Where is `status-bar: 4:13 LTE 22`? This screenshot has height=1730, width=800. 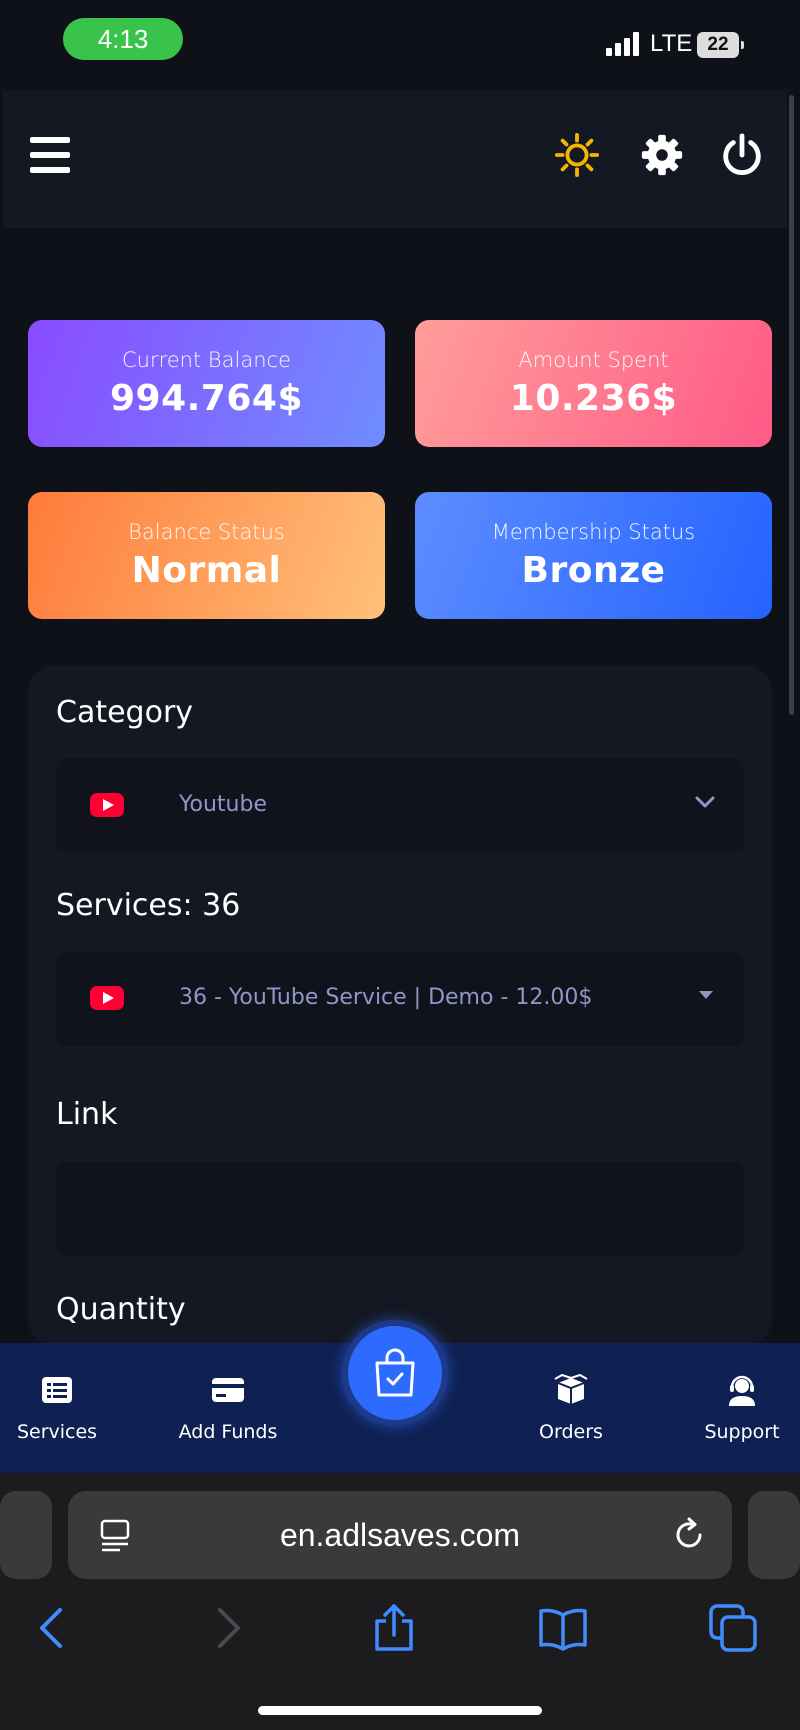
status-bar: 4:13 LTE 22 is located at coordinates (400, 40).